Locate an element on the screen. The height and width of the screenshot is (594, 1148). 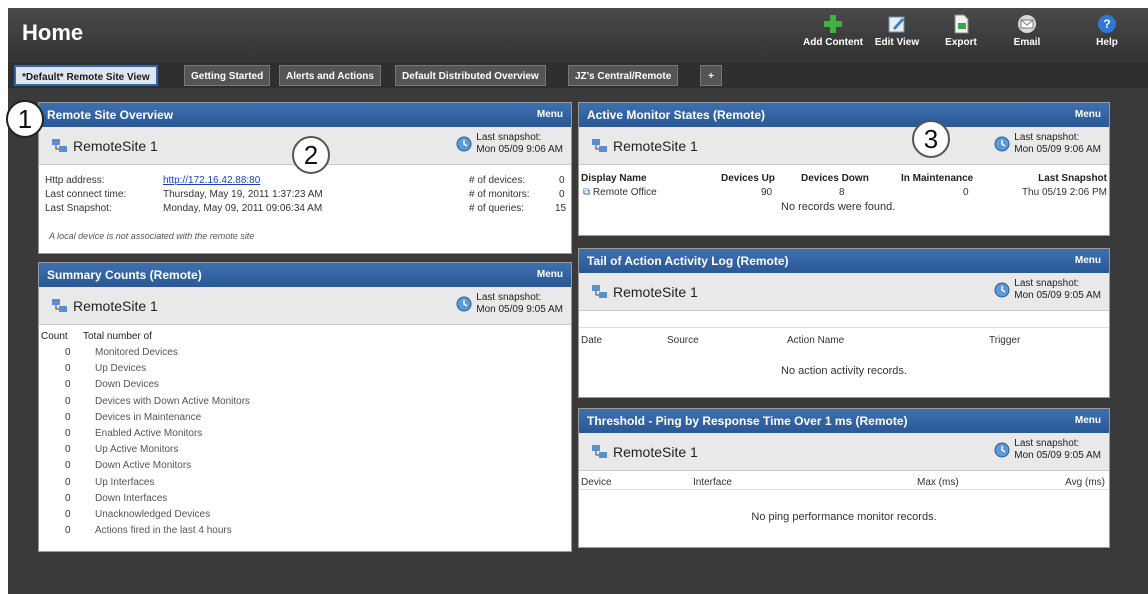
tab-default-distributed-overview: Default Distributed Overview is located at coordinates (470, 75).